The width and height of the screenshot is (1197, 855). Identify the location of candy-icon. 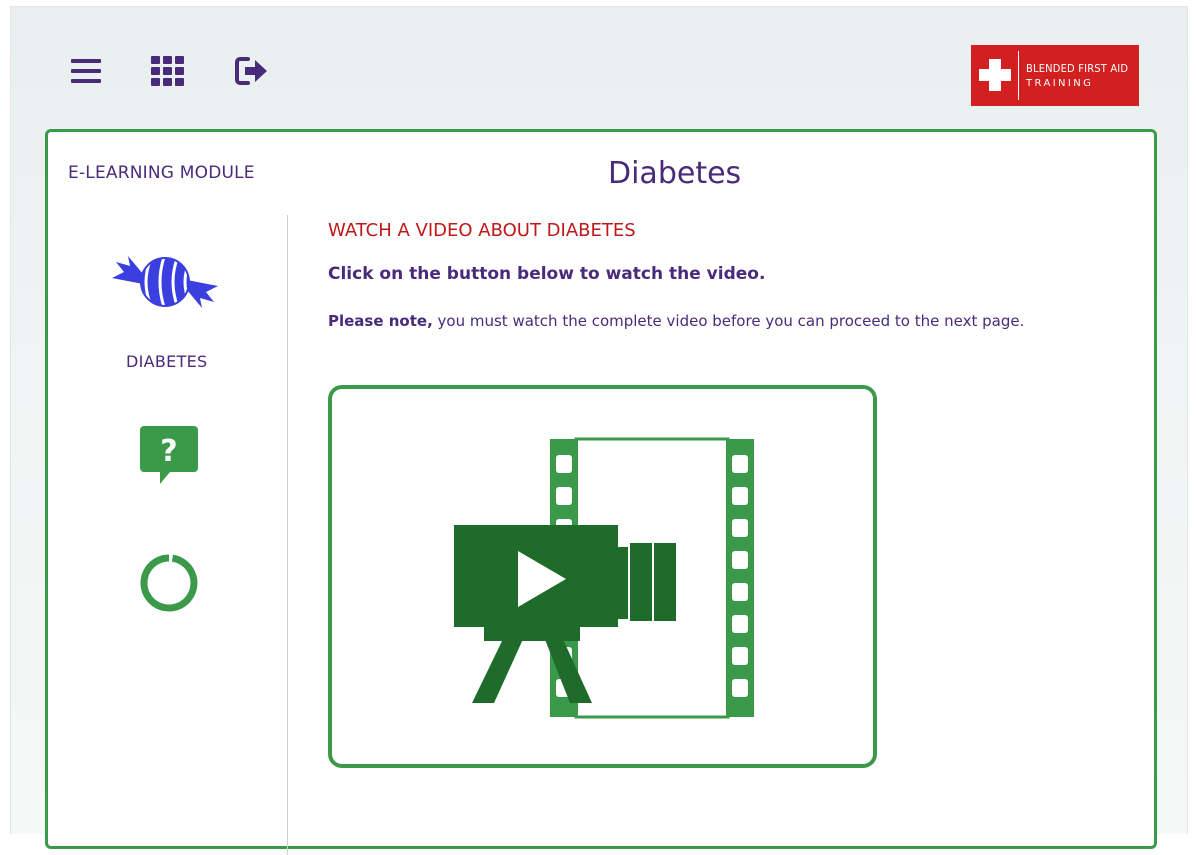
(165, 282).